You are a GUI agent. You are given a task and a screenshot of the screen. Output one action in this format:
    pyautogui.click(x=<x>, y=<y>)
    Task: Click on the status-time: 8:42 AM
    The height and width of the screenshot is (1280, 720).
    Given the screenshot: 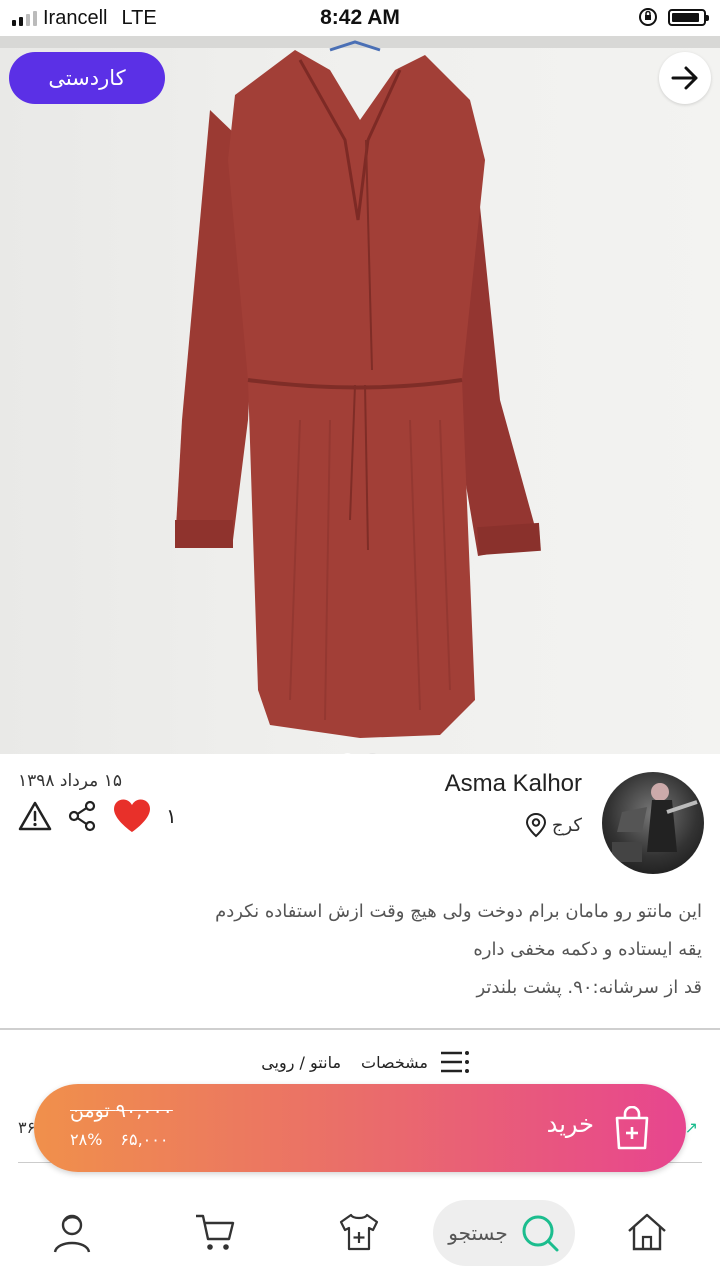 What is the action you would take?
    pyautogui.click(x=360, y=17)
    